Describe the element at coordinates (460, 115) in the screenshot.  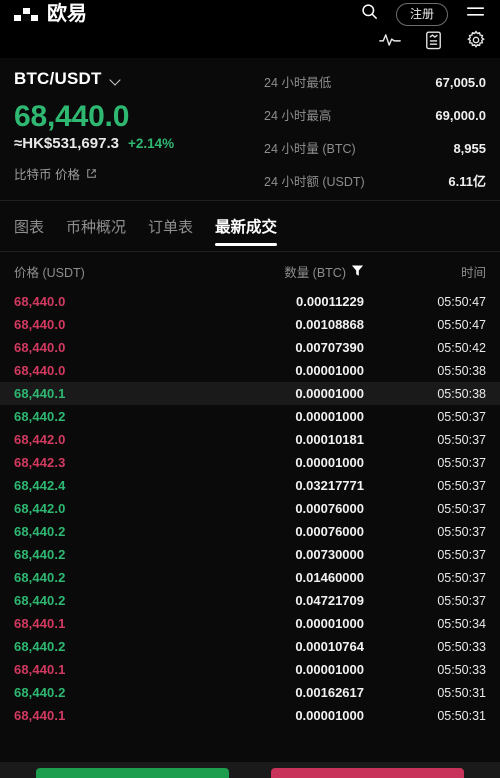
I see `stat-value: 69,000.0` at that location.